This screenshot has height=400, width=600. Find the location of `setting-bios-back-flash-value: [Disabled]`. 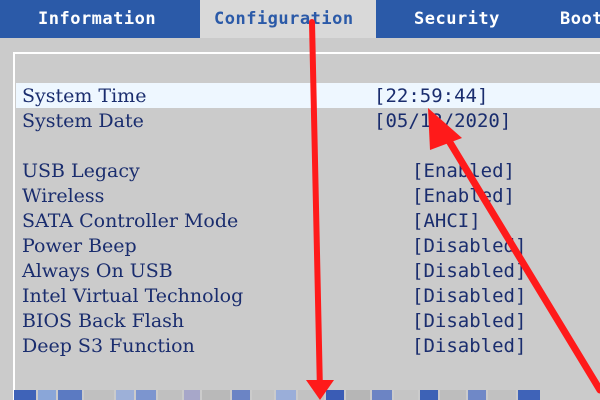

setting-bios-back-flash-value: [Disabled] is located at coordinates (469, 321).